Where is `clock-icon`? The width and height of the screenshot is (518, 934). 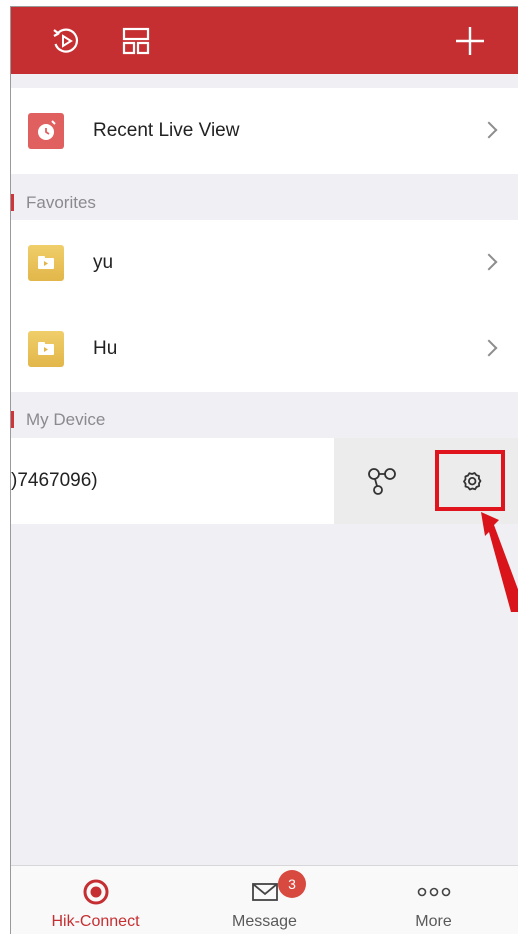
clock-icon is located at coordinates (46, 131).